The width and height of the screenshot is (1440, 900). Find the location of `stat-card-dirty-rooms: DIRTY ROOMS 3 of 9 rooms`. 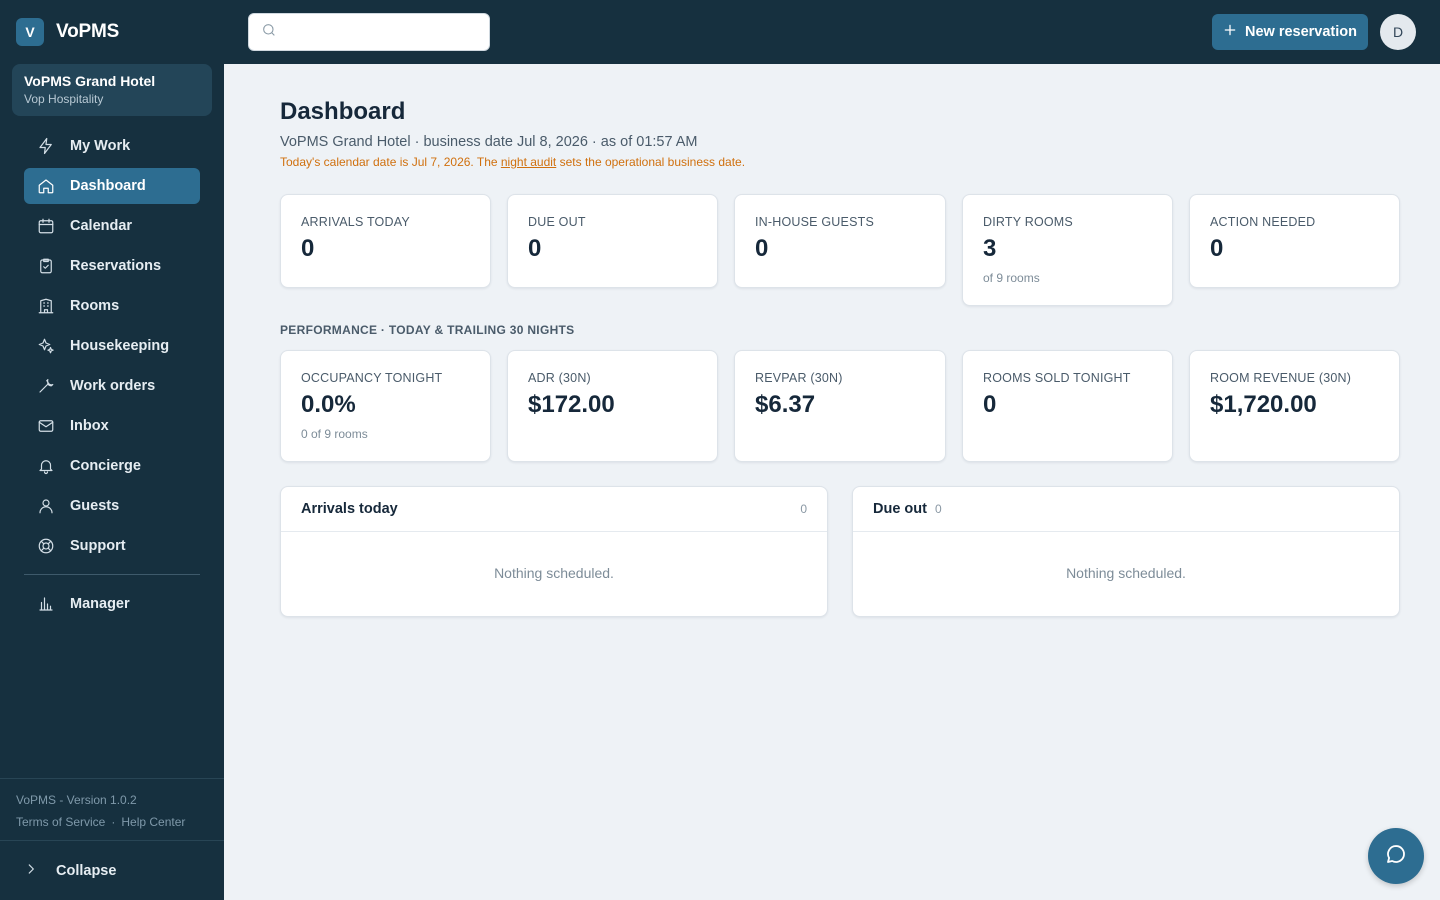

stat-card-dirty-rooms: DIRTY ROOMS 3 of 9 rooms is located at coordinates (1067, 250).